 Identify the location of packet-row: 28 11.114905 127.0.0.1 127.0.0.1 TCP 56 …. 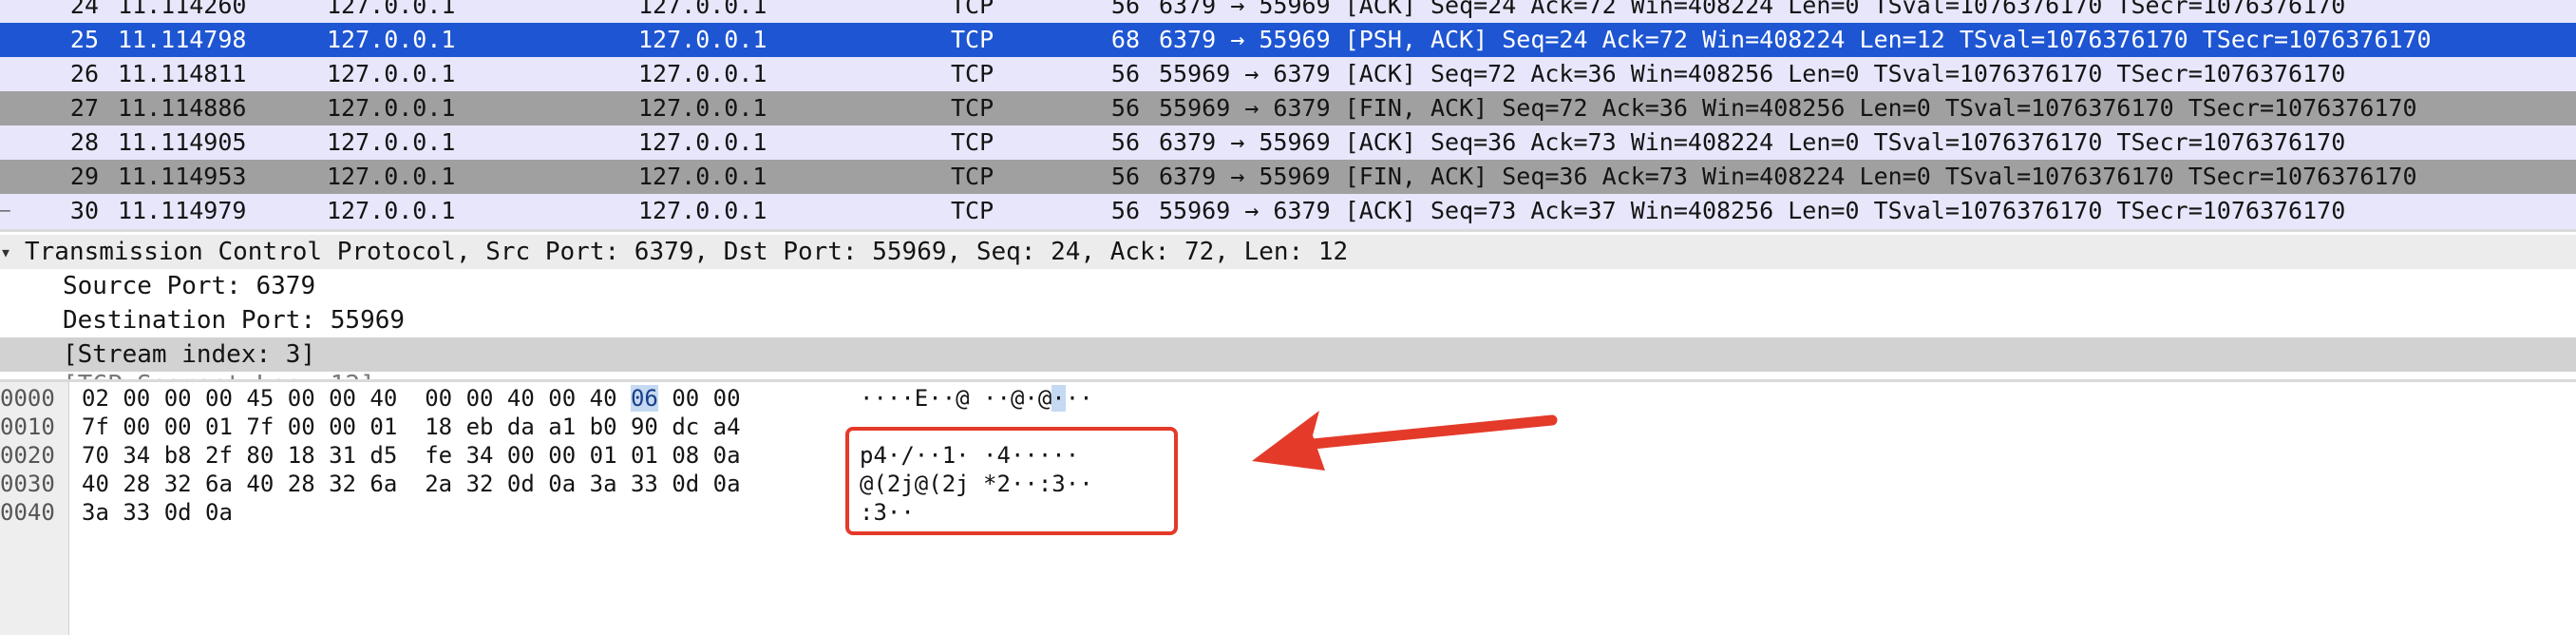
(1288, 142).